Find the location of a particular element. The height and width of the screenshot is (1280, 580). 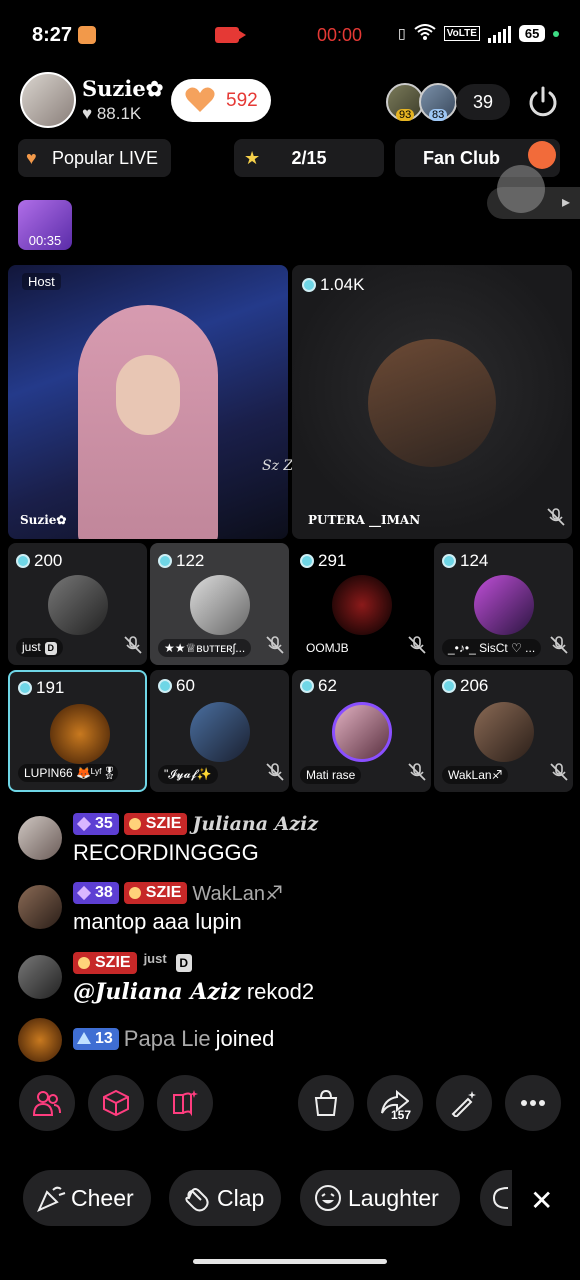

power-icon is located at coordinates (543, 102).